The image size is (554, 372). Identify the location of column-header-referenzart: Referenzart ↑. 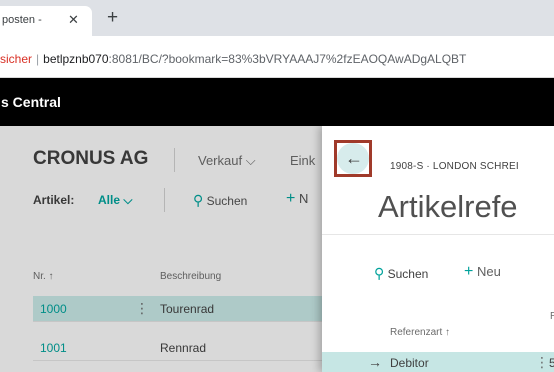
(420, 332).